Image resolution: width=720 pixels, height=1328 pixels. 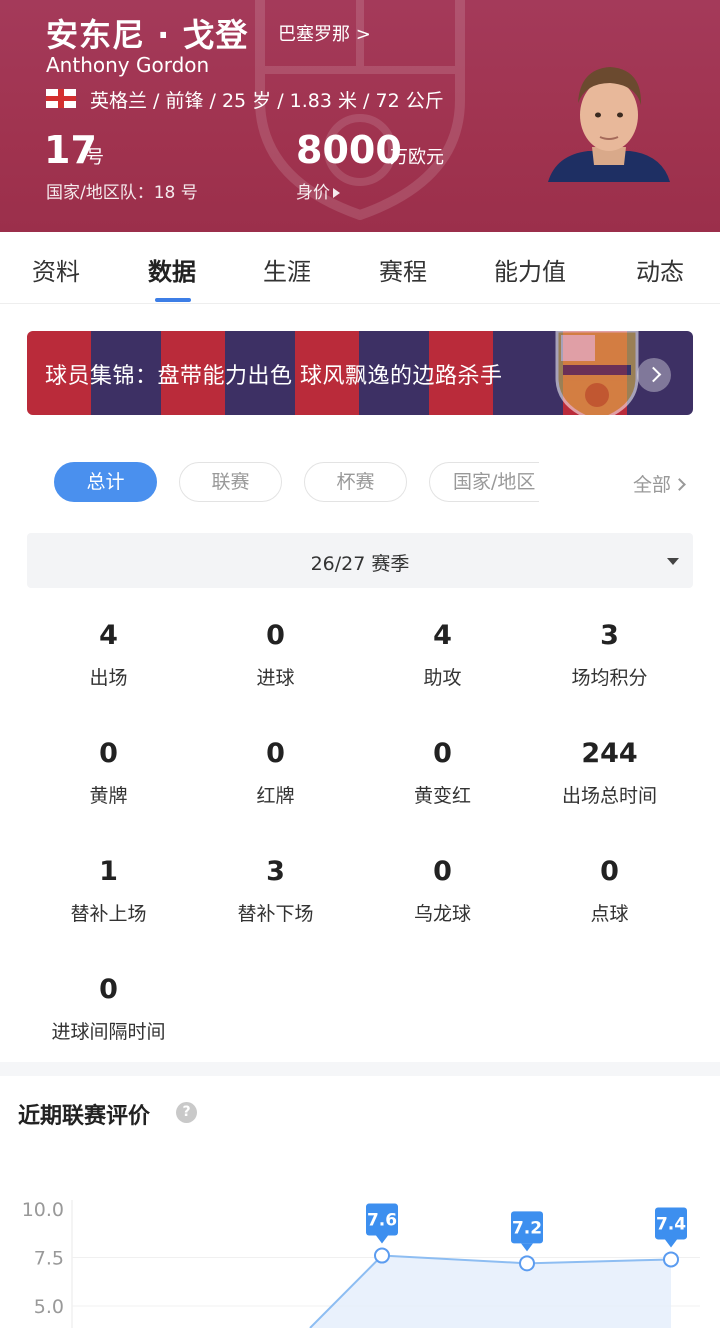 What do you see at coordinates (442, 678) in the screenshot?
I see `stat-label: 助攻` at bounding box center [442, 678].